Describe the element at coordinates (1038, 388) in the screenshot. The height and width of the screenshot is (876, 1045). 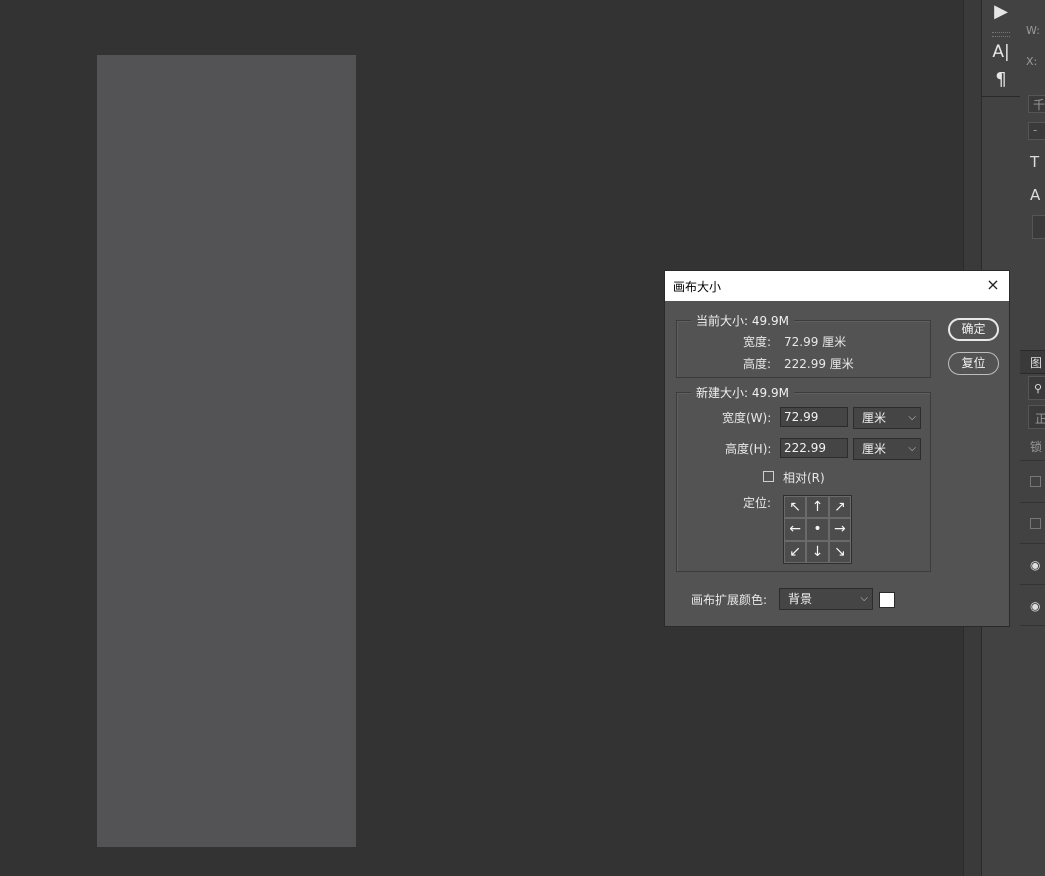
I see `search-icon: ⚲` at that location.